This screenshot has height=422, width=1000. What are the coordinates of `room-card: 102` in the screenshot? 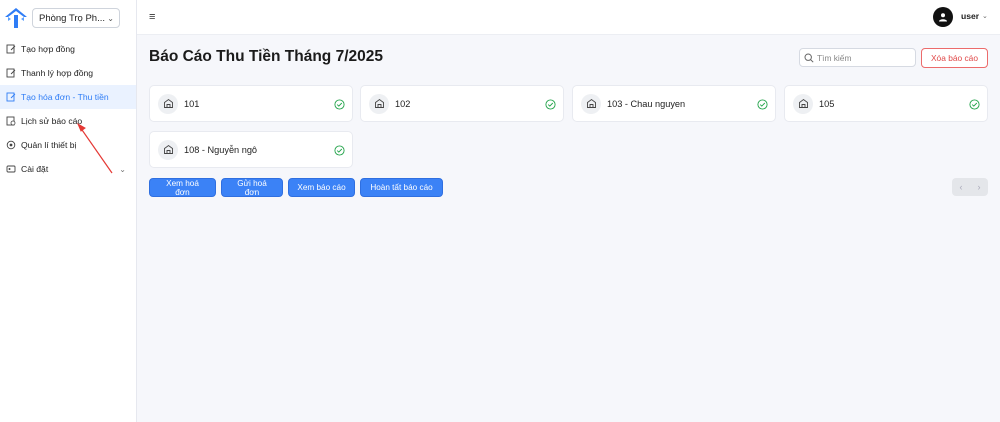 It's located at (462, 103).